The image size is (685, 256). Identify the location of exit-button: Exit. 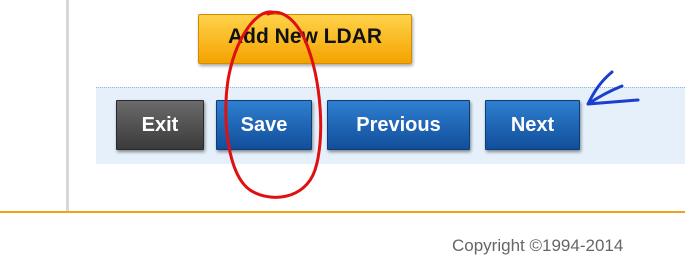
(160, 125).